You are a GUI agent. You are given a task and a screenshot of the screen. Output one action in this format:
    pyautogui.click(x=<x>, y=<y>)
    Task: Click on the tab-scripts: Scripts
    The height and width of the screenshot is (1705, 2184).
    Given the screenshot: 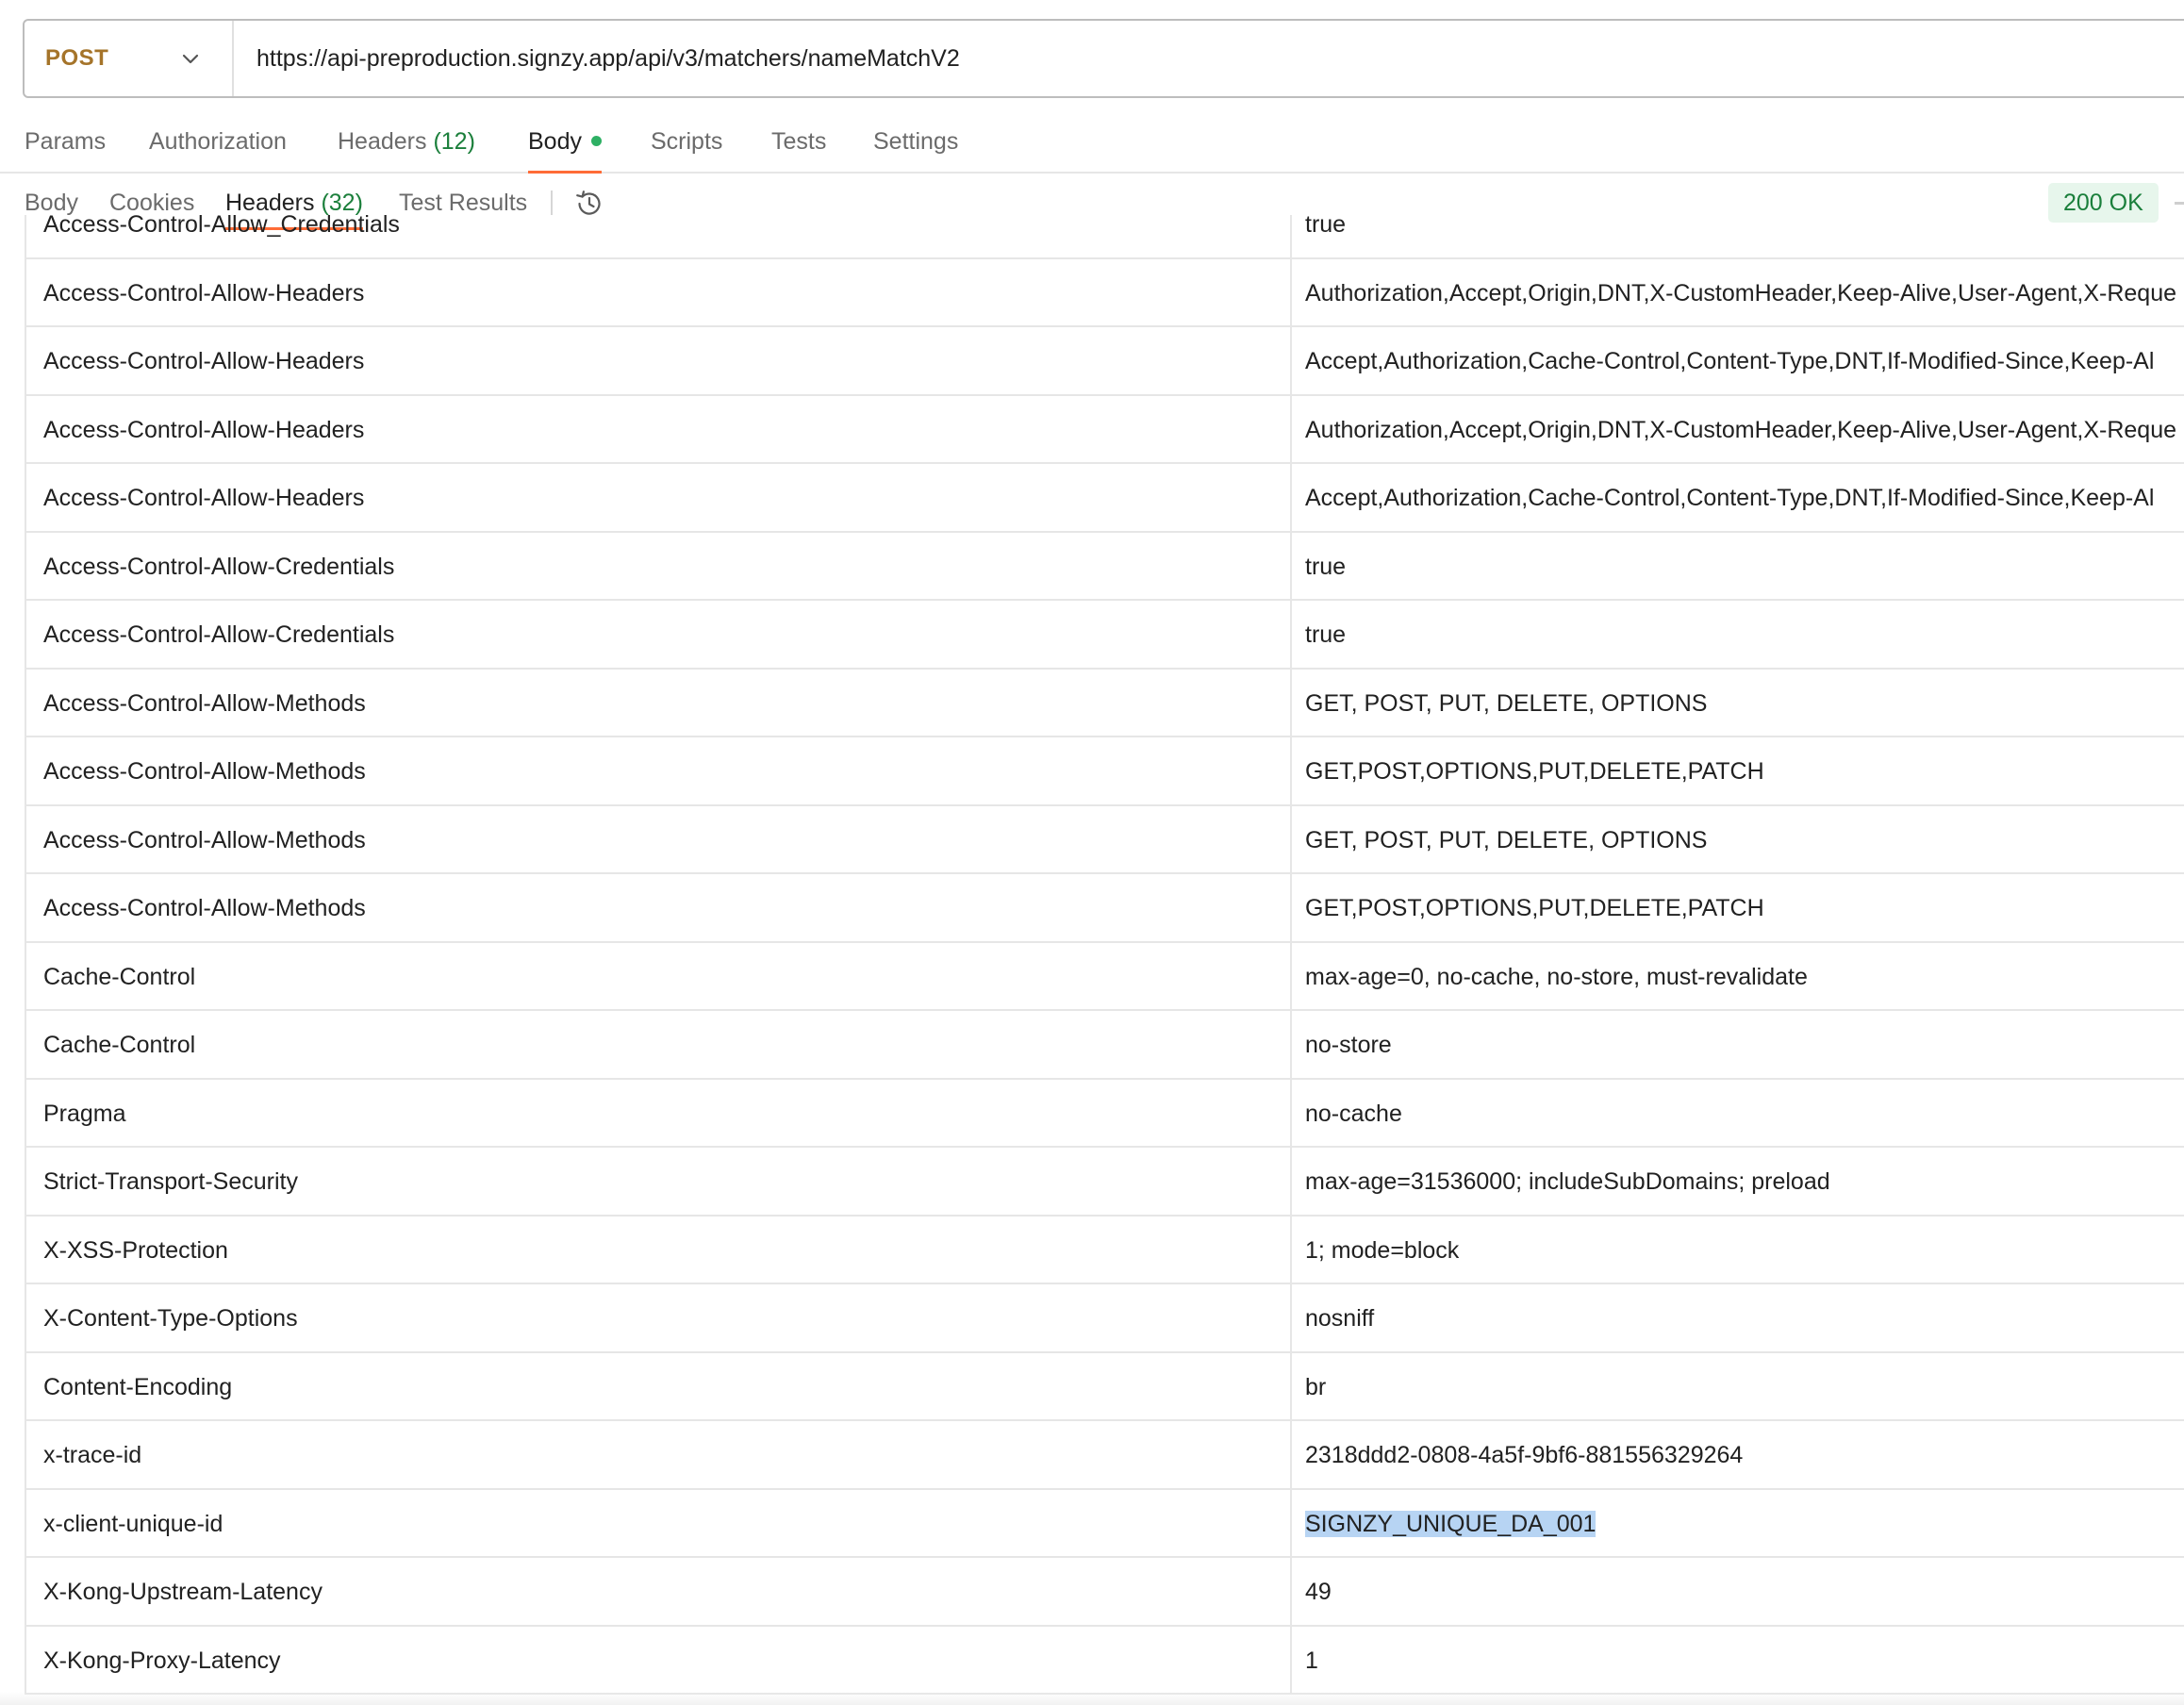 What is the action you would take?
    pyautogui.click(x=686, y=136)
    